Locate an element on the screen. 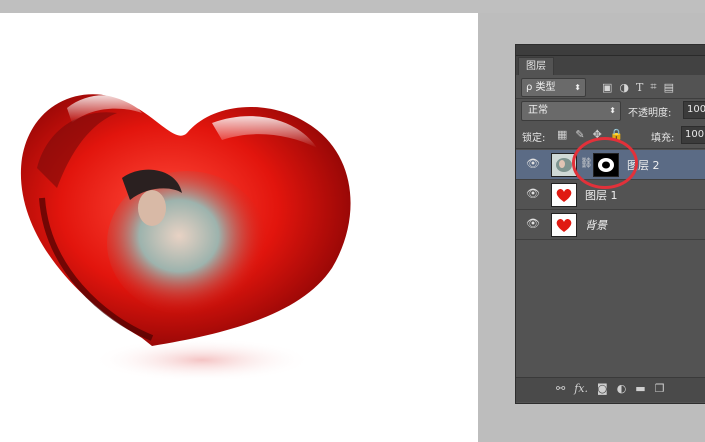  link-layers-icon: ⚯ is located at coordinates (560, 388).